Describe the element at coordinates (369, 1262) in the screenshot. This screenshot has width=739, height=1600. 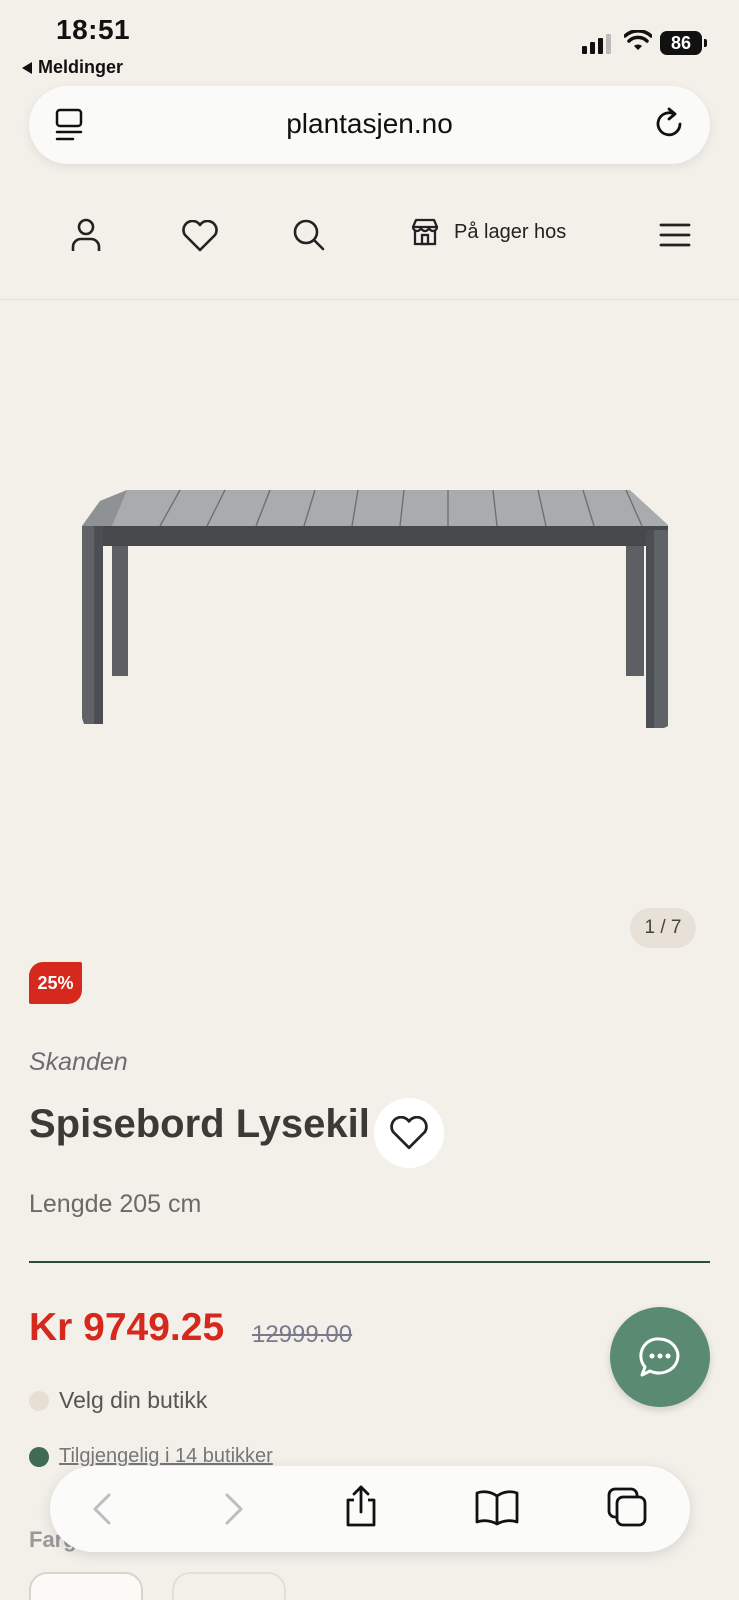
I see `divider` at that location.